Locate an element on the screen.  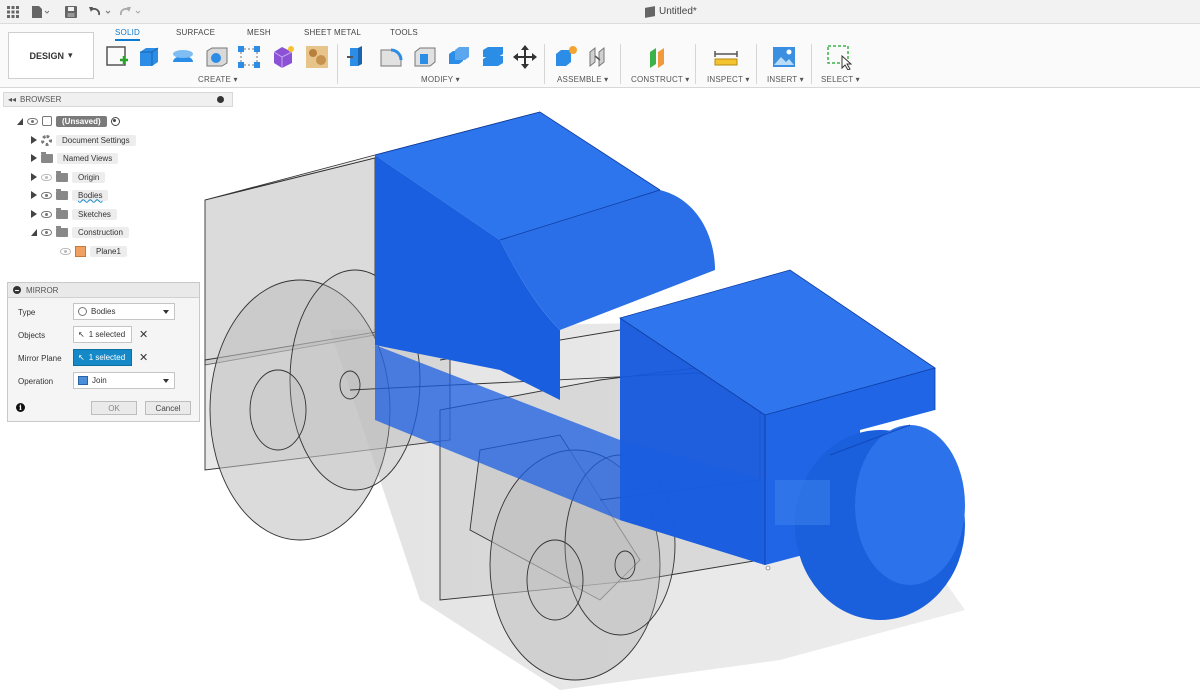
type-label: Type is located at coordinates (27, 312).